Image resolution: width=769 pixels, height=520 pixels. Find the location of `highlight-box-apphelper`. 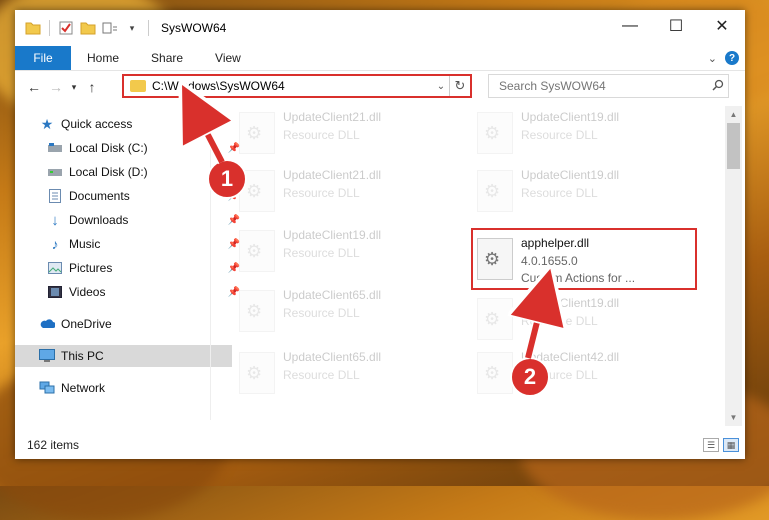

highlight-box-apphelper is located at coordinates (584, 259).